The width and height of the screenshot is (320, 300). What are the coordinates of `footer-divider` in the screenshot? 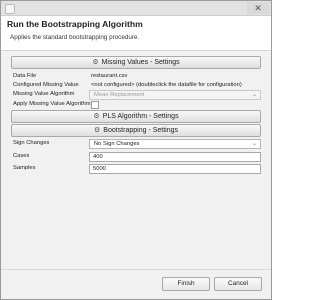 It's located at (136, 269).